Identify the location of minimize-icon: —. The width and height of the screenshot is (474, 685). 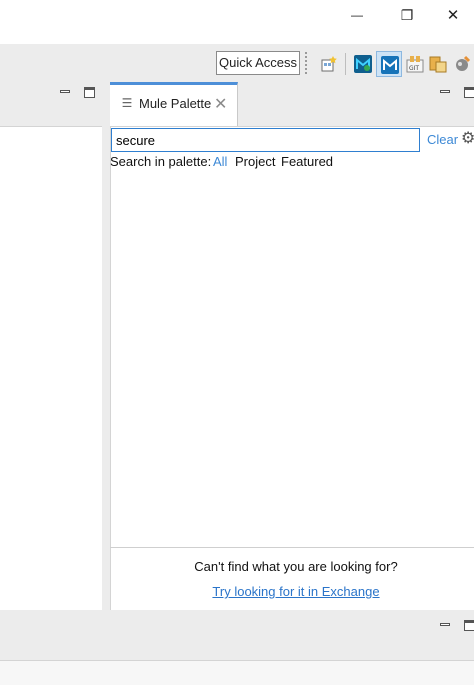
(357, 15).